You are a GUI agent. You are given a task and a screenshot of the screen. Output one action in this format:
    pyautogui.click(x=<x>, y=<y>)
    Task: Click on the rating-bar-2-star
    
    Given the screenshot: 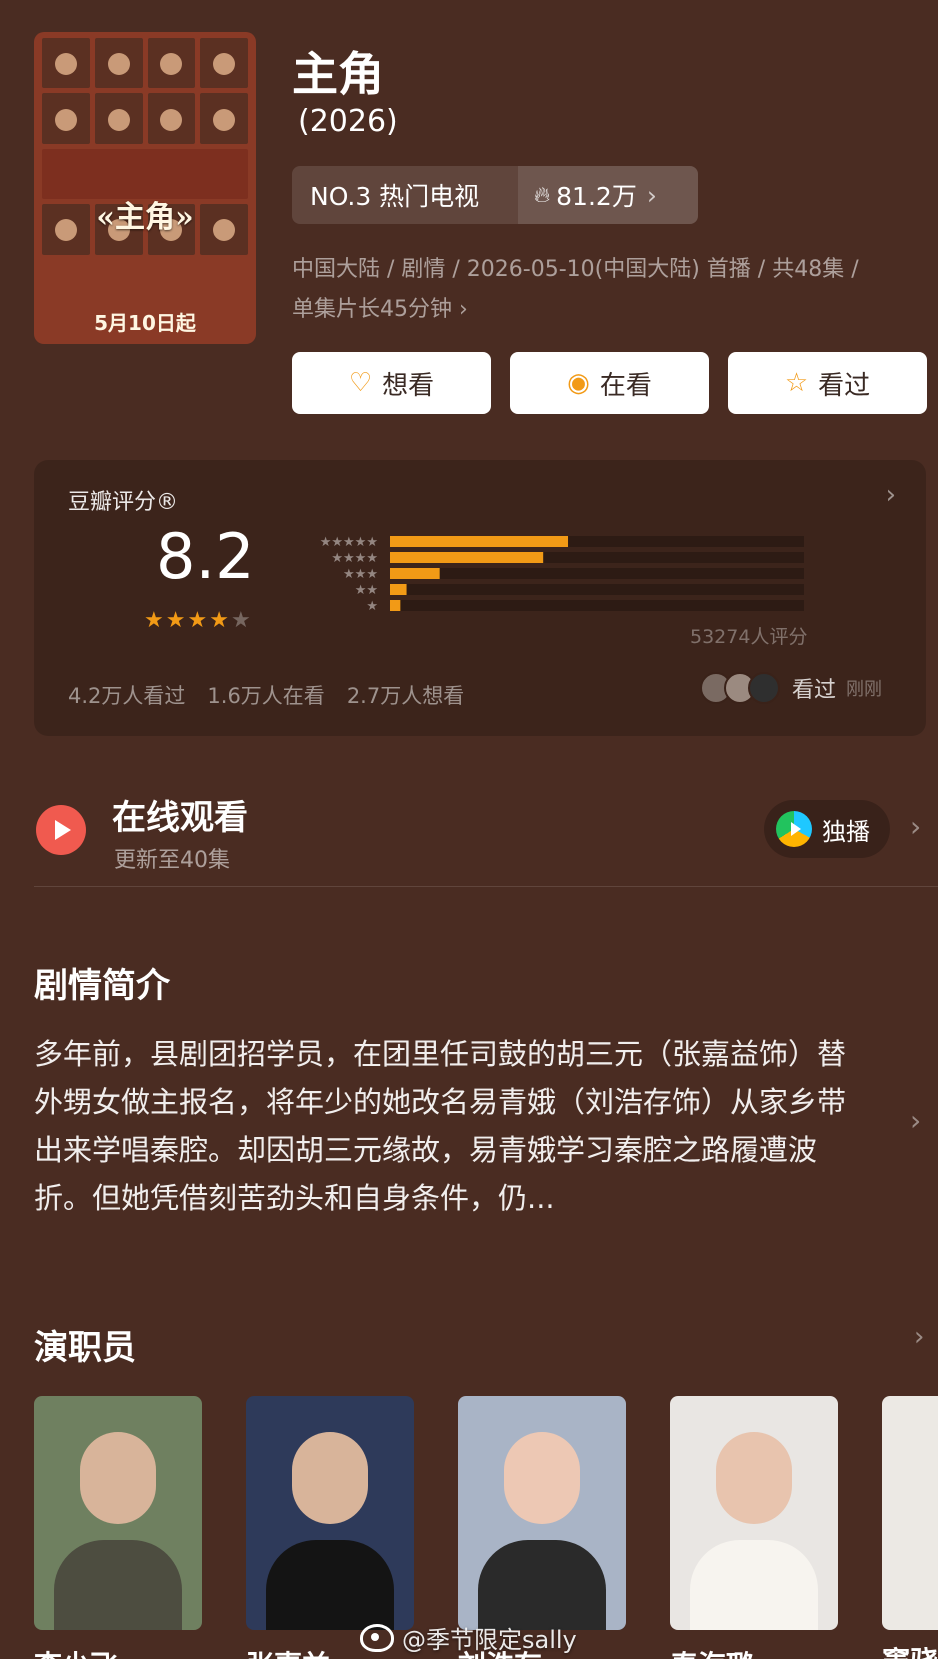 What is the action you would take?
    pyautogui.click(x=398, y=589)
    